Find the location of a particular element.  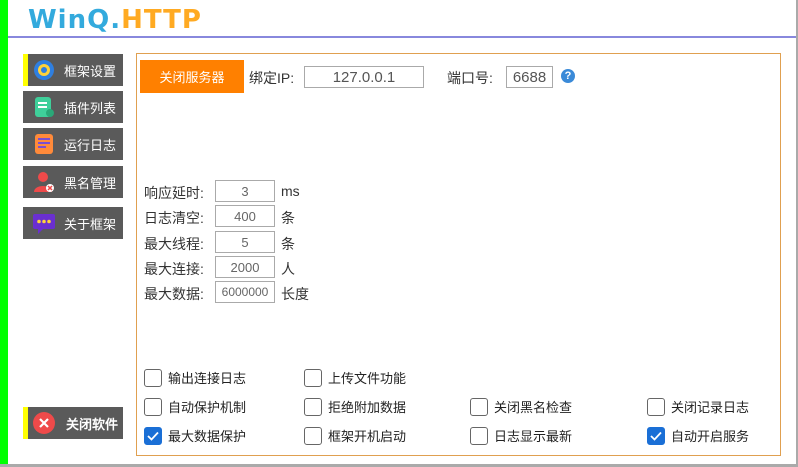

log-clear-unit: 条 is located at coordinates (288, 218).